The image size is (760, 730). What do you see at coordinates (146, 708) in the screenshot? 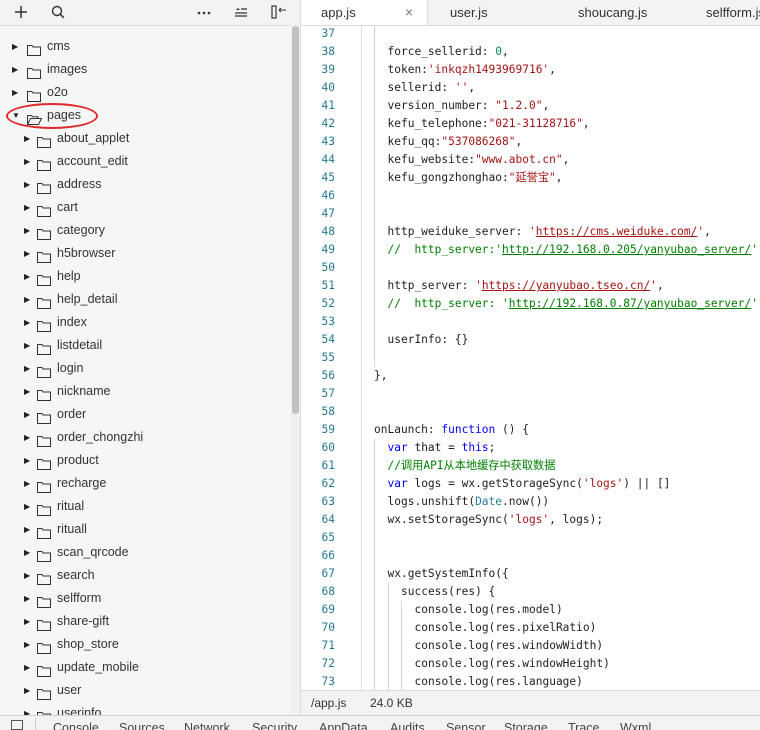
I see `tree-item-userinfo: ▶userinfo` at bounding box center [146, 708].